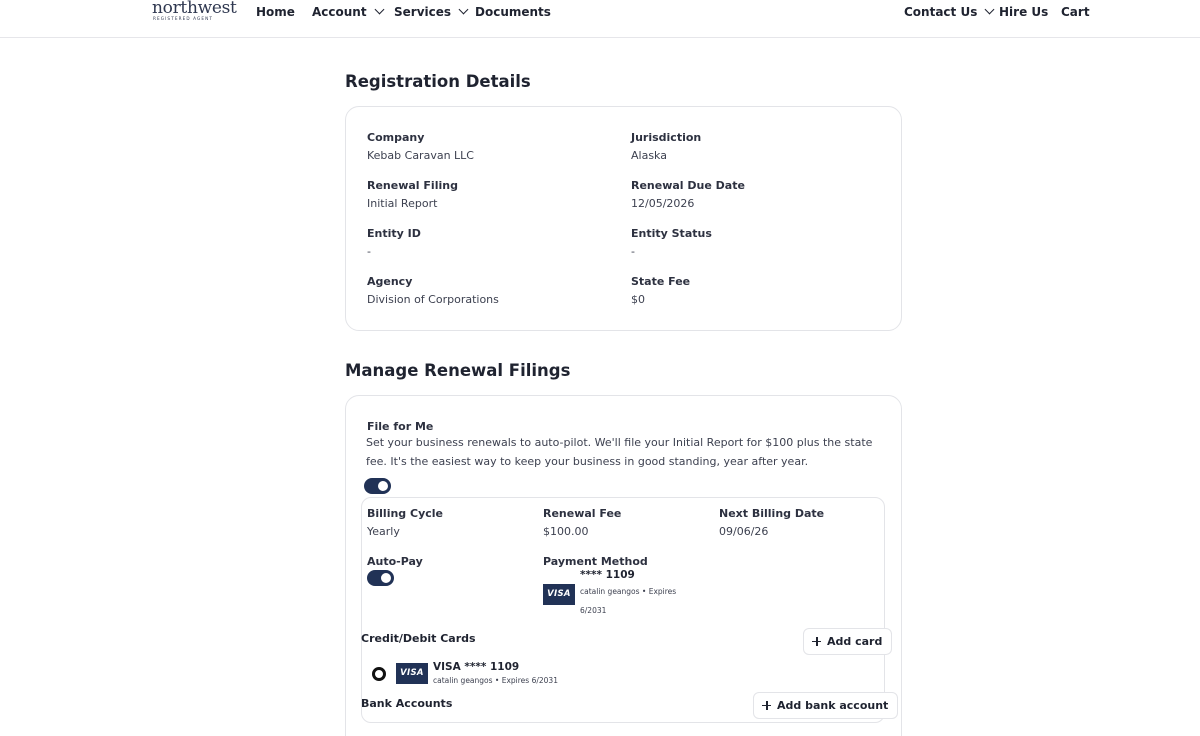 The width and height of the screenshot is (1200, 736). I want to click on add-bank-account-button: Add bank account, so click(826, 705).